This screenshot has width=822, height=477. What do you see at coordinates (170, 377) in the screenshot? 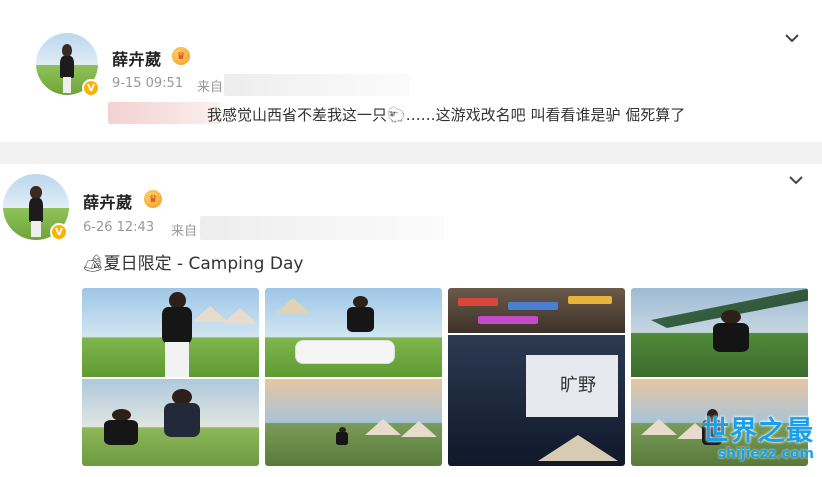
I see `grass-lawn-photo` at bounding box center [170, 377].